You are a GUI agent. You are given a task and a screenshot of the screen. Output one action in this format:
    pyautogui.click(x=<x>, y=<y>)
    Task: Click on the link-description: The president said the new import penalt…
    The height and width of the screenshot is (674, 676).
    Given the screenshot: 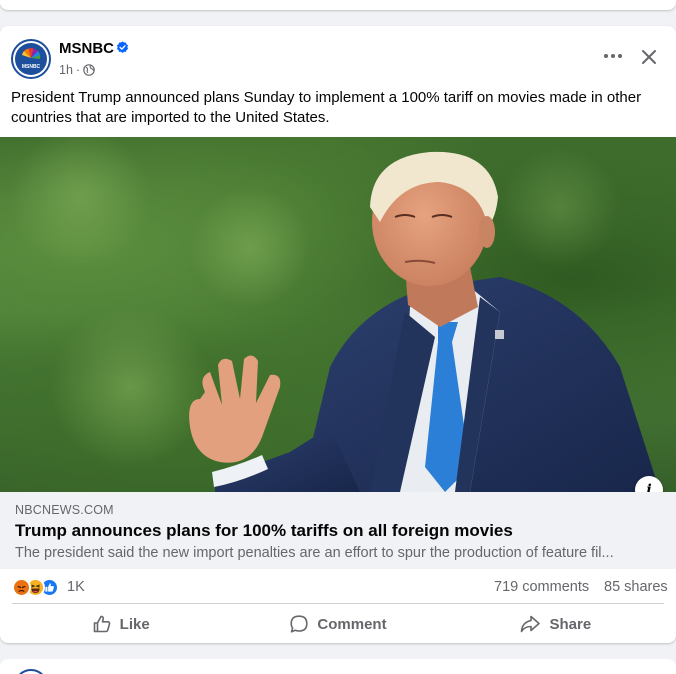 What is the action you would take?
    pyautogui.click(x=314, y=553)
    